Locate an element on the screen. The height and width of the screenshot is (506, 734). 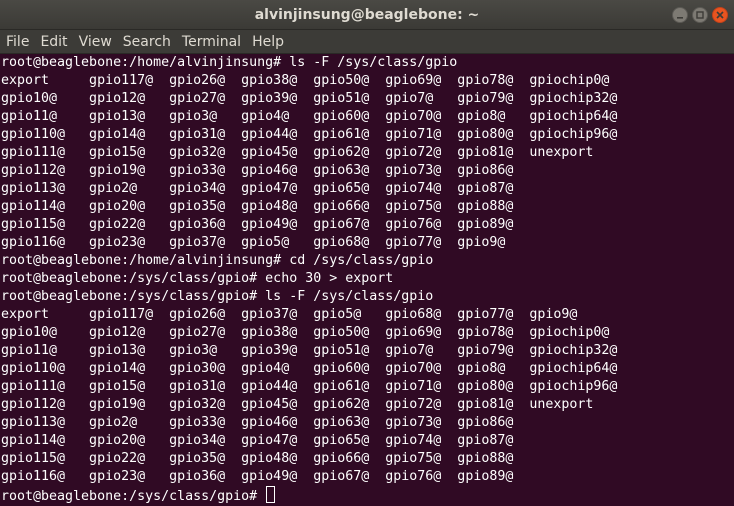
title-bar: alvinjinsung@beaglebone: ~ is located at coordinates (367, 15).